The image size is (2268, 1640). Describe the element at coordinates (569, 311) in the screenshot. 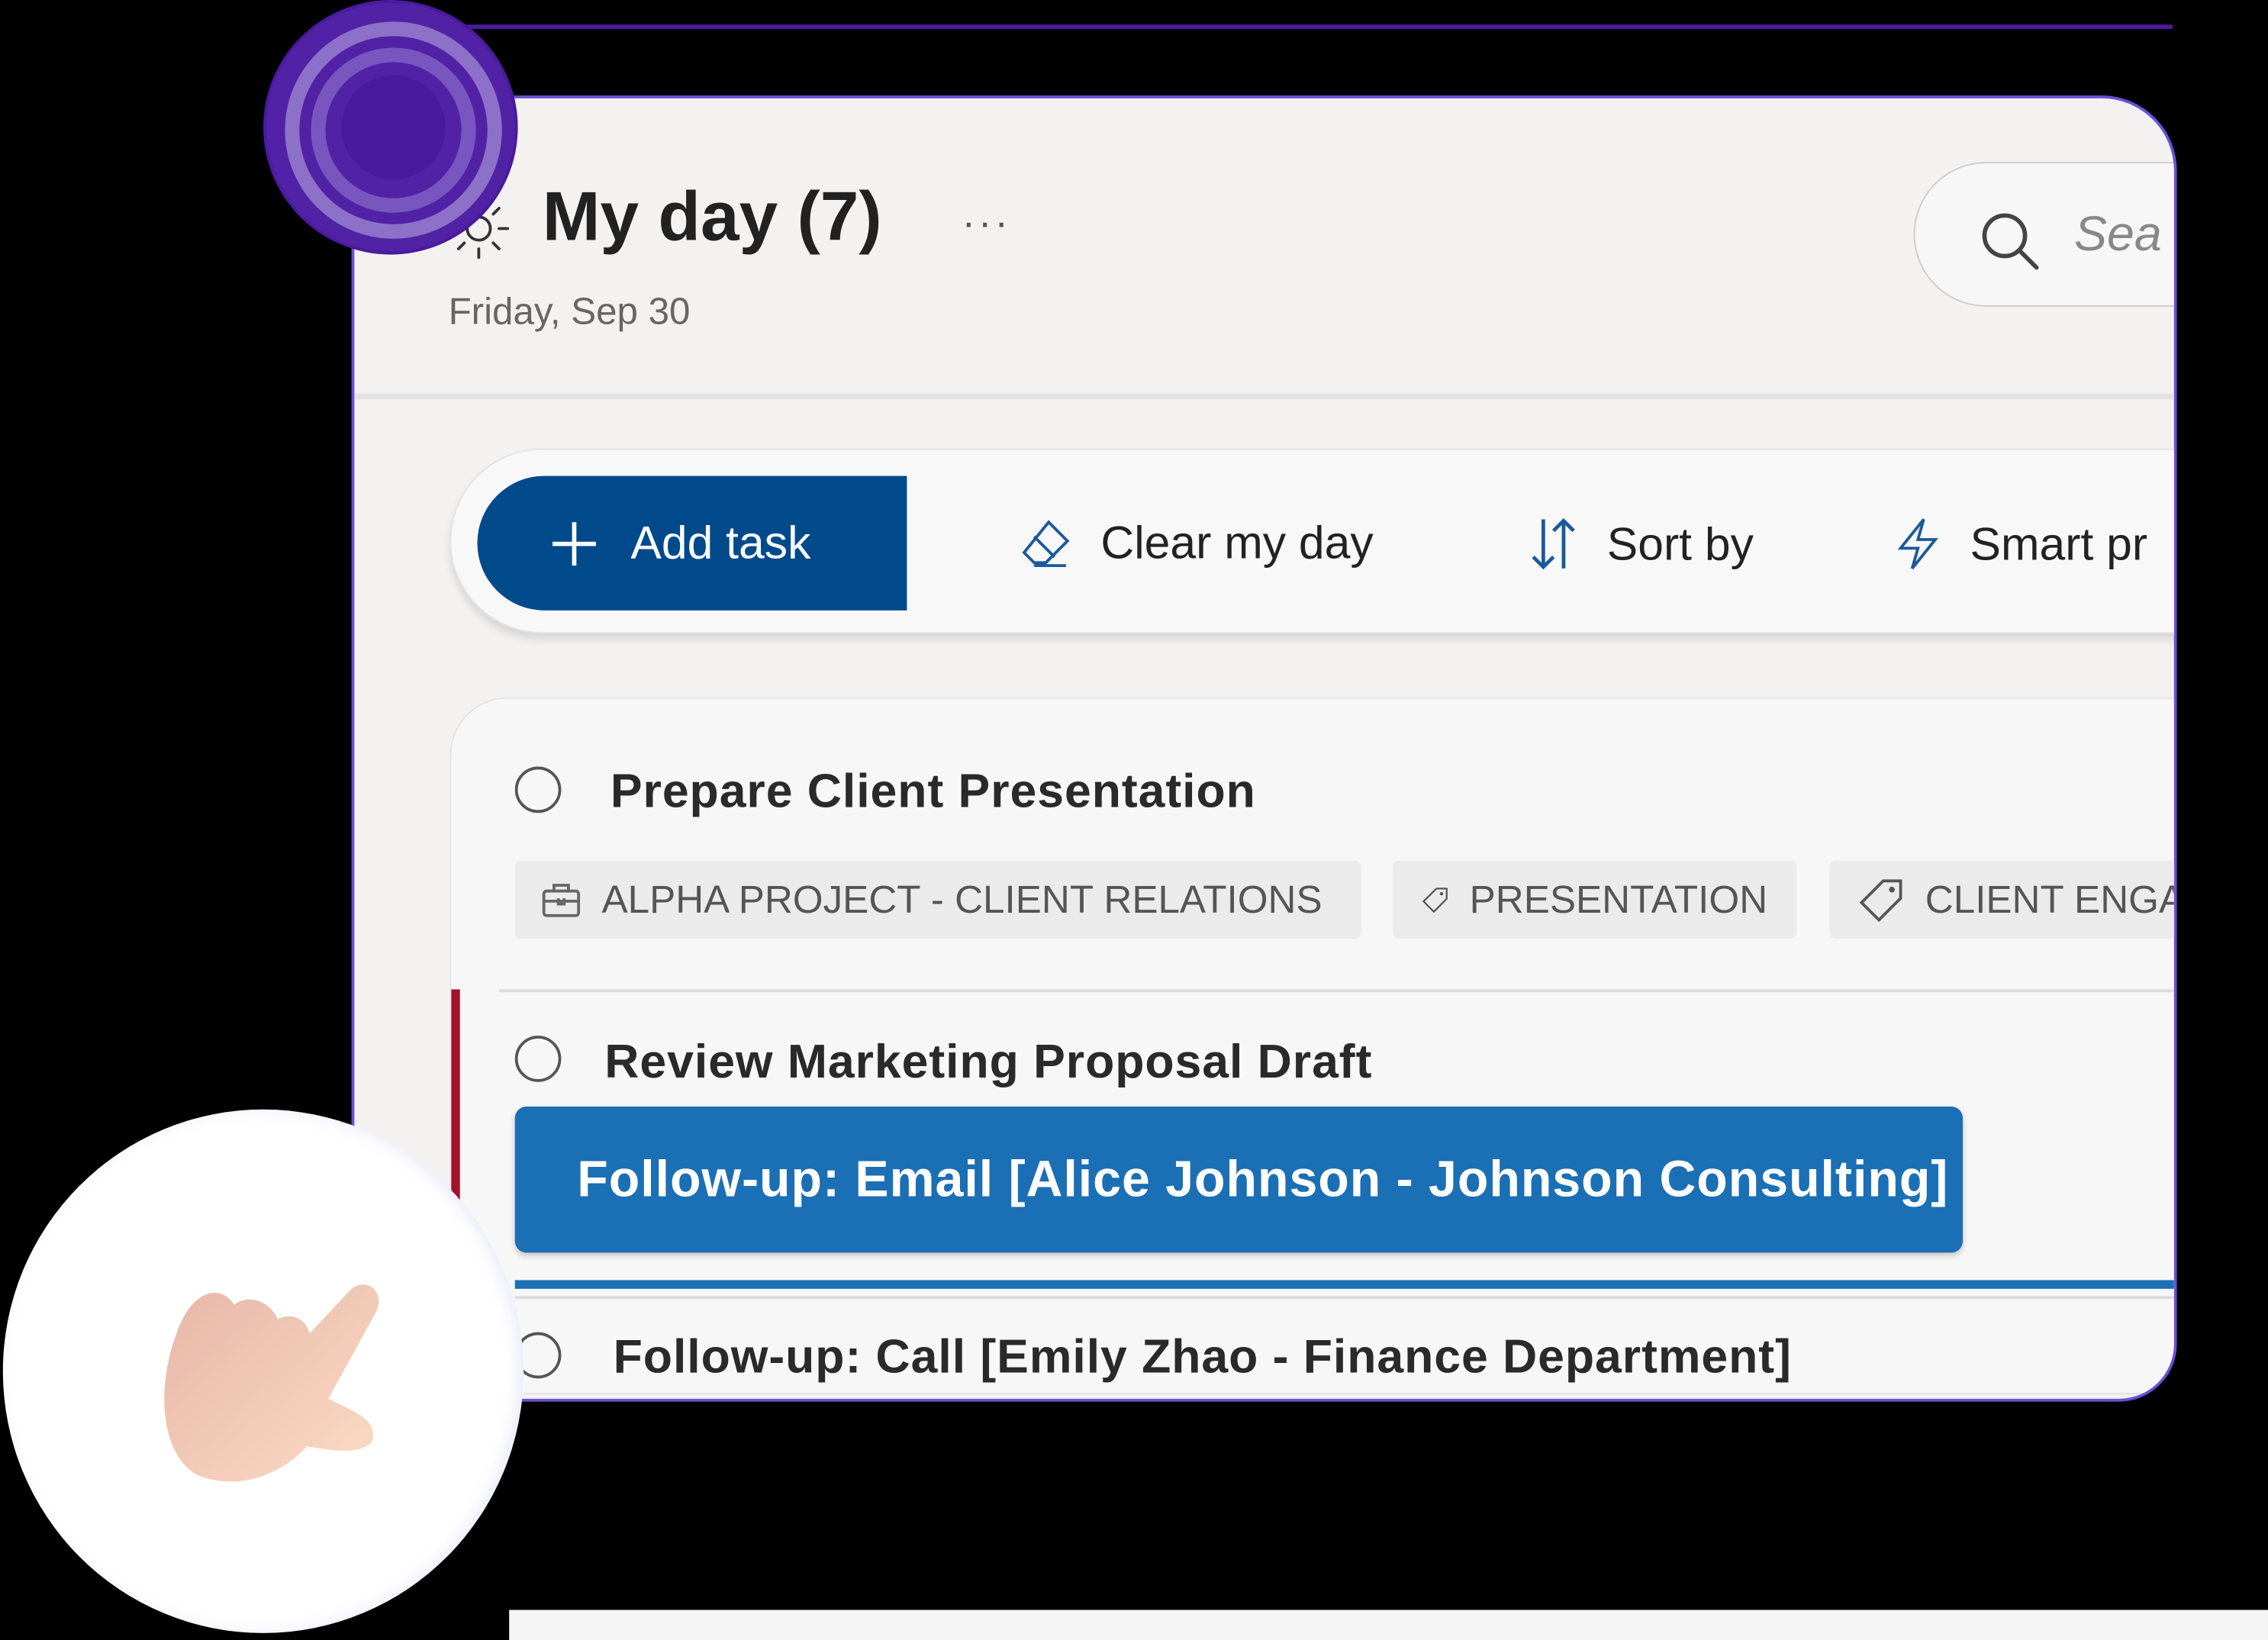

I see `current-date: Friday, Sep 30` at that location.